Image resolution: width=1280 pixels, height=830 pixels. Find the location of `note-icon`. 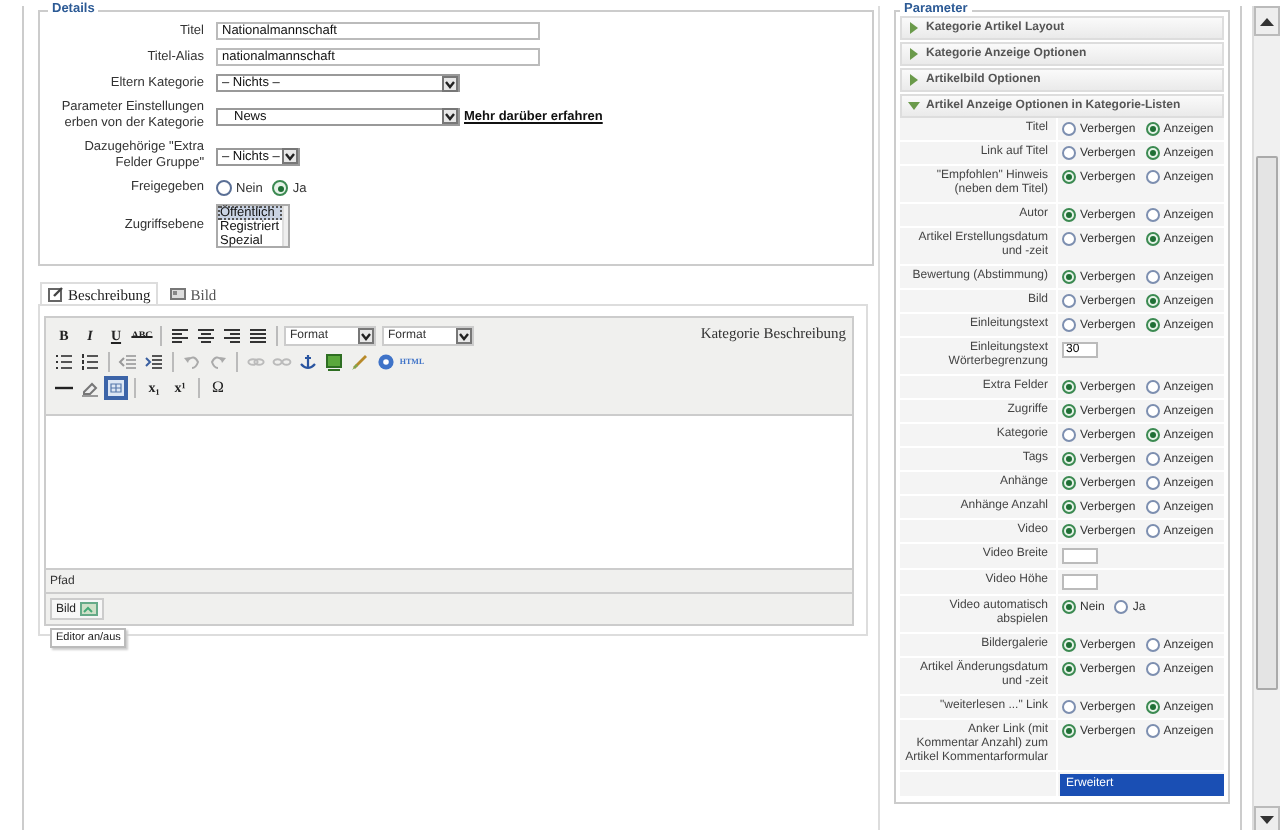

note-icon is located at coordinates (56, 294).